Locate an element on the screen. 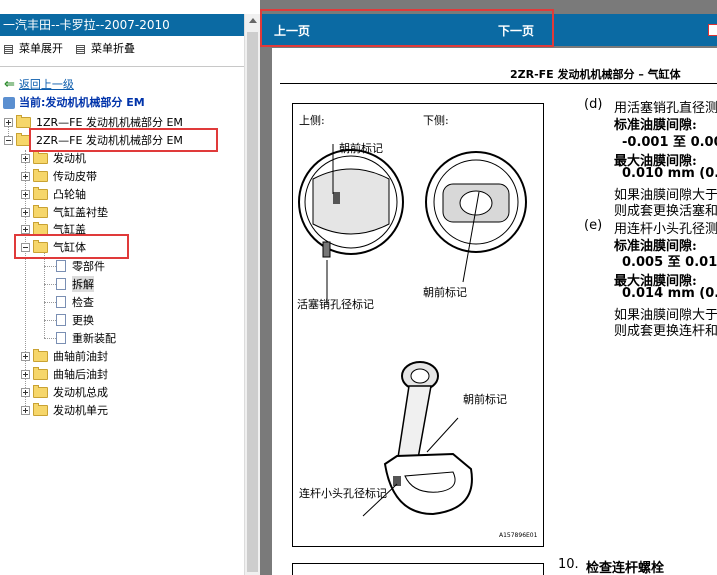 This screenshot has width=717, height=575. tree-item-drive-belt: 传动皮带 is located at coordinates (59, 176).